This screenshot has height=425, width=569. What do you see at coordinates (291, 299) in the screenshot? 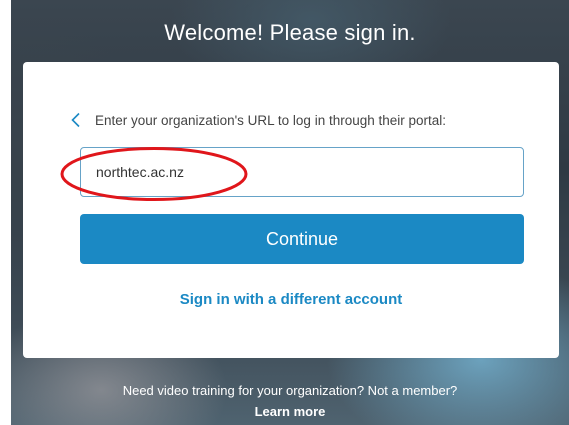
I see `sign-in-different-account-link: Sign in with a different account` at bounding box center [291, 299].